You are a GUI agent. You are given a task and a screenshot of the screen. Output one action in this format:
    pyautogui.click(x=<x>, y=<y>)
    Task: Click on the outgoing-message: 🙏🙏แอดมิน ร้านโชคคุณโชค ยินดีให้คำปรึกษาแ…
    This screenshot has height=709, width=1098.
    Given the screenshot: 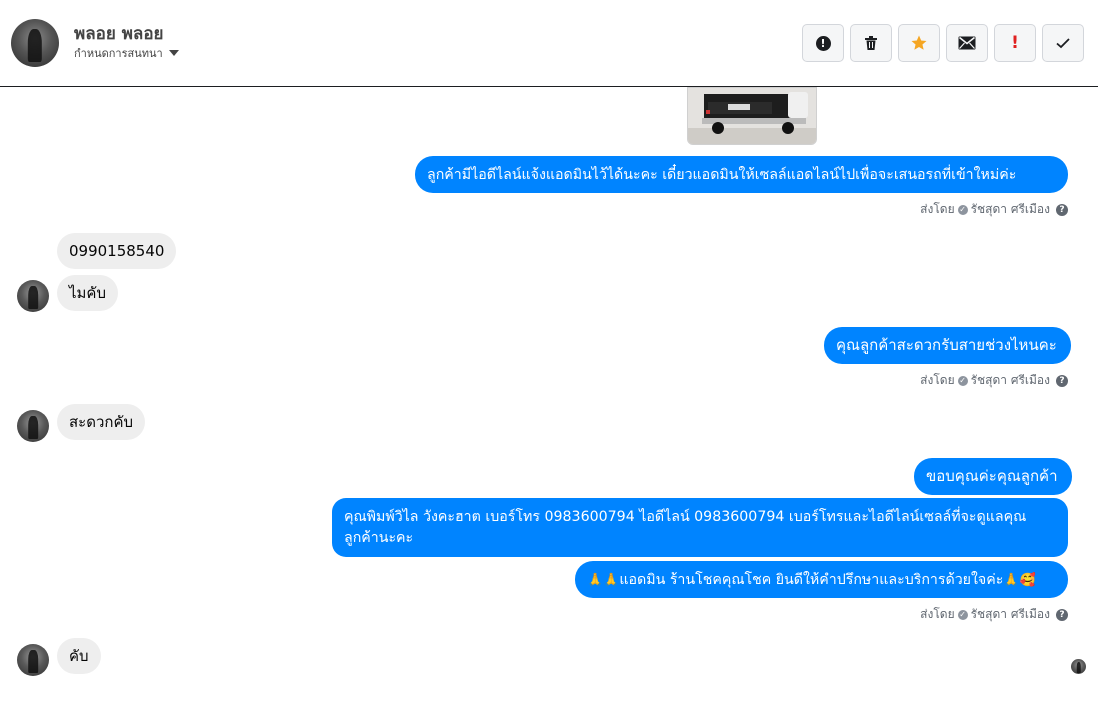 What is the action you would take?
    pyautogui.click(x=821, y=579)
    